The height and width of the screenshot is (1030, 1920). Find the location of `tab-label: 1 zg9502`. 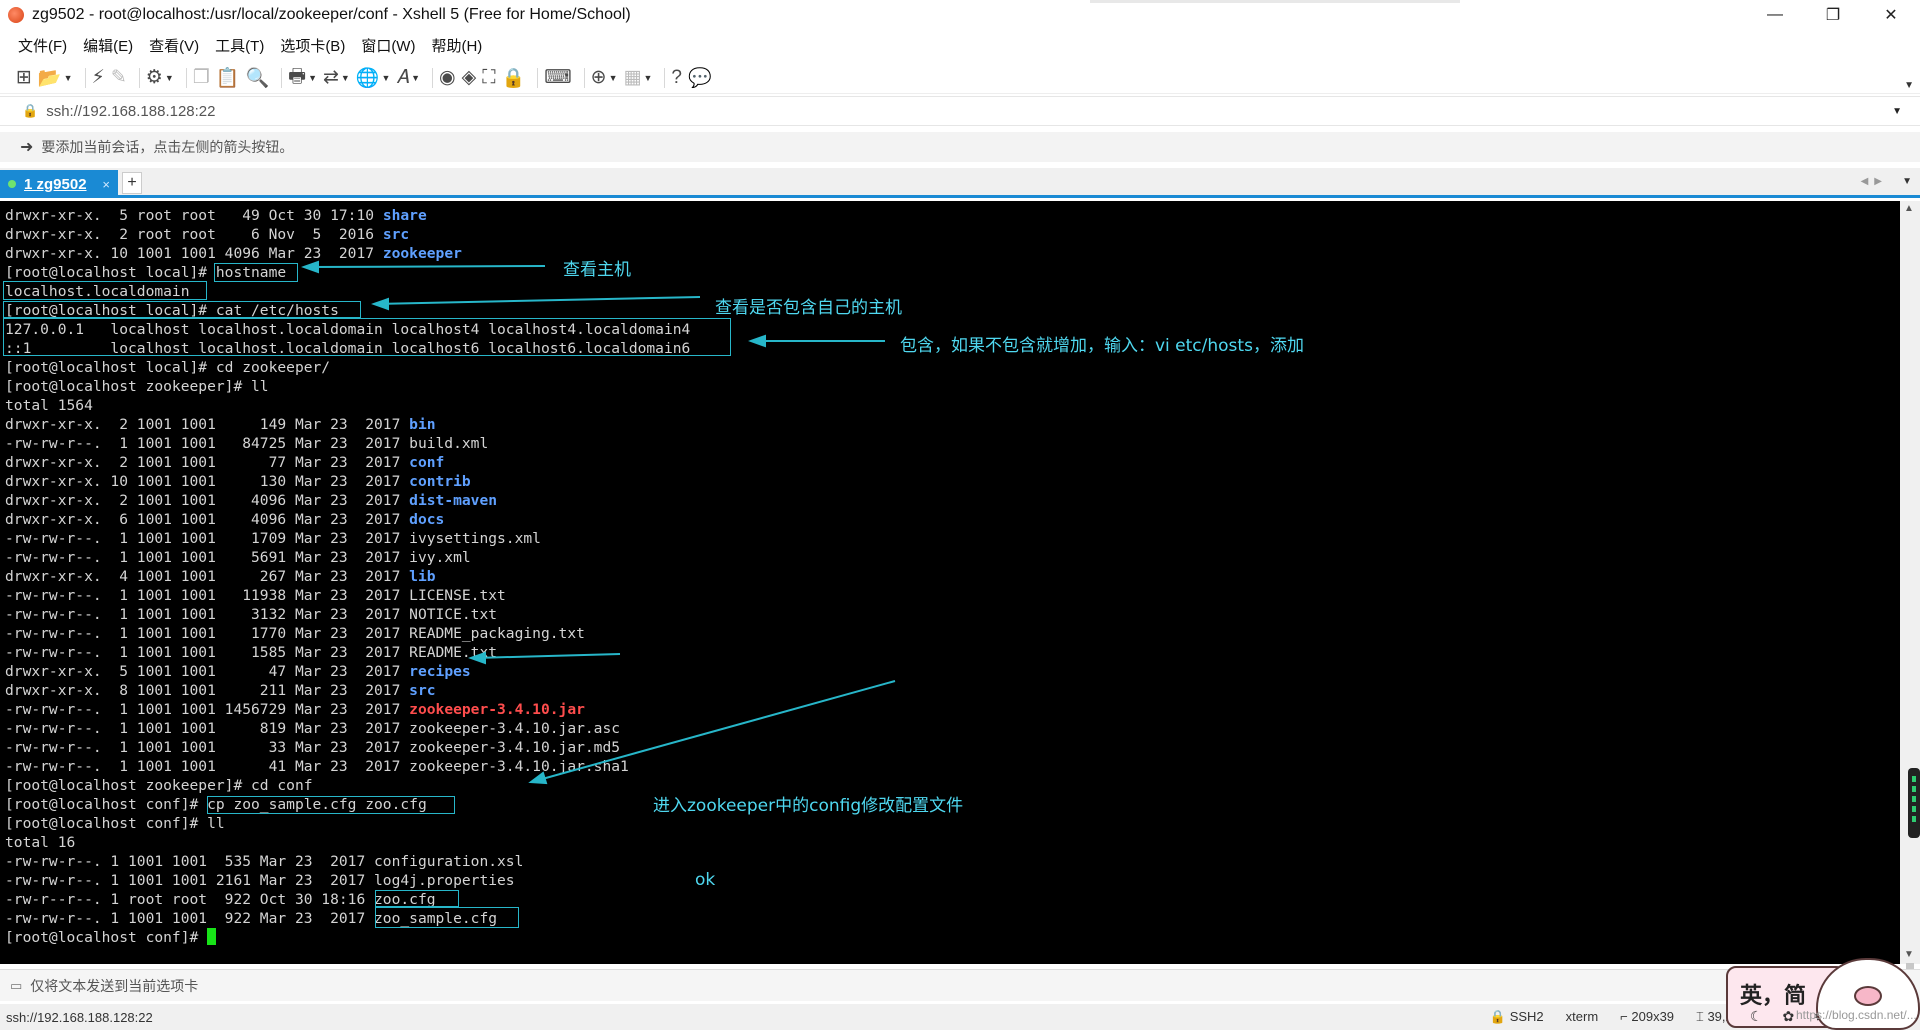

tab-label: 1 zg9502 is located at coordinates (55, 184).